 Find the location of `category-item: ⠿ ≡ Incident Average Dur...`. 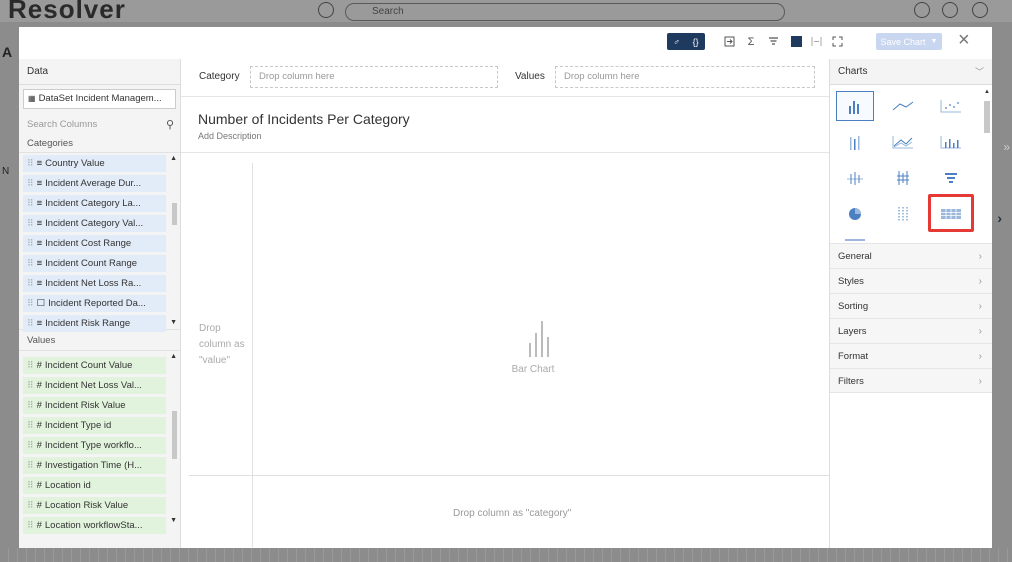

category-item: ⠿ ≡ Incident Average Dur... is located at coordinates (94, 183).